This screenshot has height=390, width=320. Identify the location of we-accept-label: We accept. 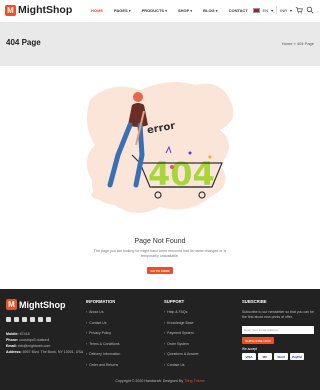
(250, 349).